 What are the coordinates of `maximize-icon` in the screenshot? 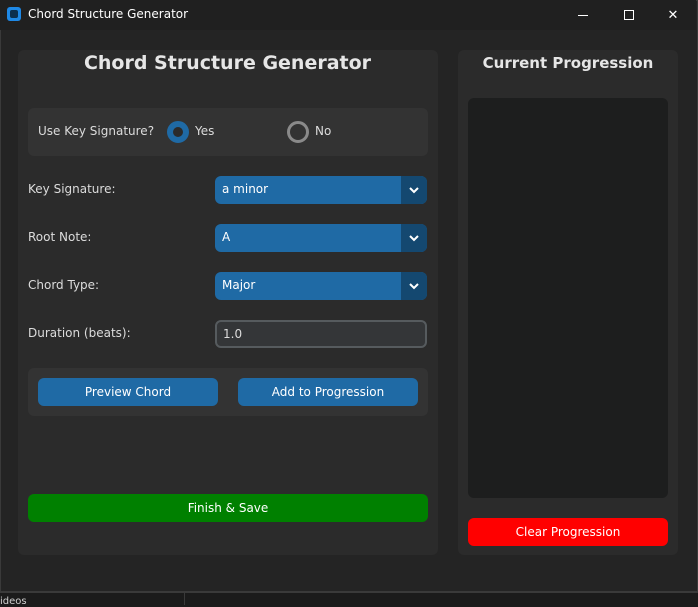 It's located at (629, 15).